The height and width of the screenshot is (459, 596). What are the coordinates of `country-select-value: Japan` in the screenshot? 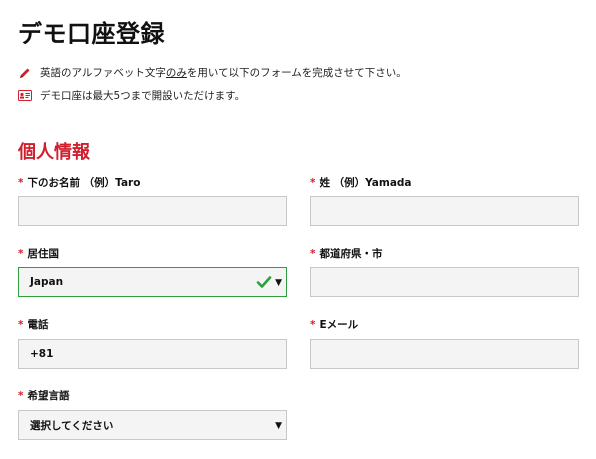 It's located at (47, 282).